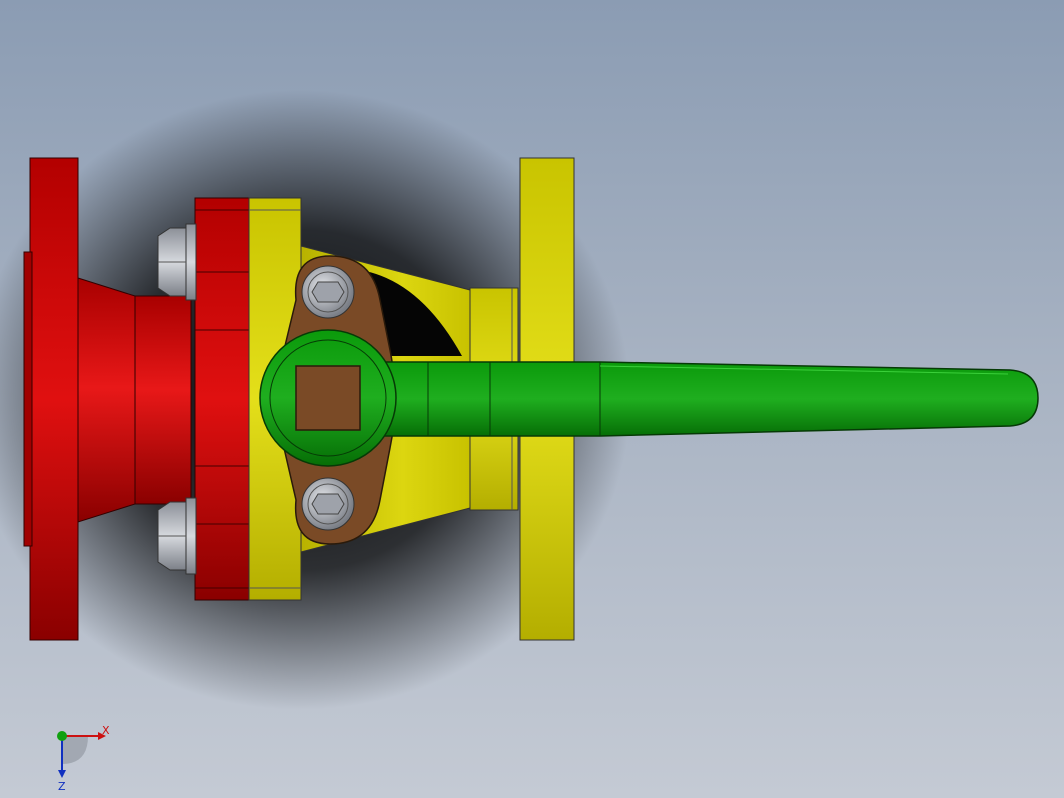 The height and width of the screenshot is (798, 1064). Describe the element at coordinates (62, 736) in the screenshot. I see `triad-y-axis` at that location.